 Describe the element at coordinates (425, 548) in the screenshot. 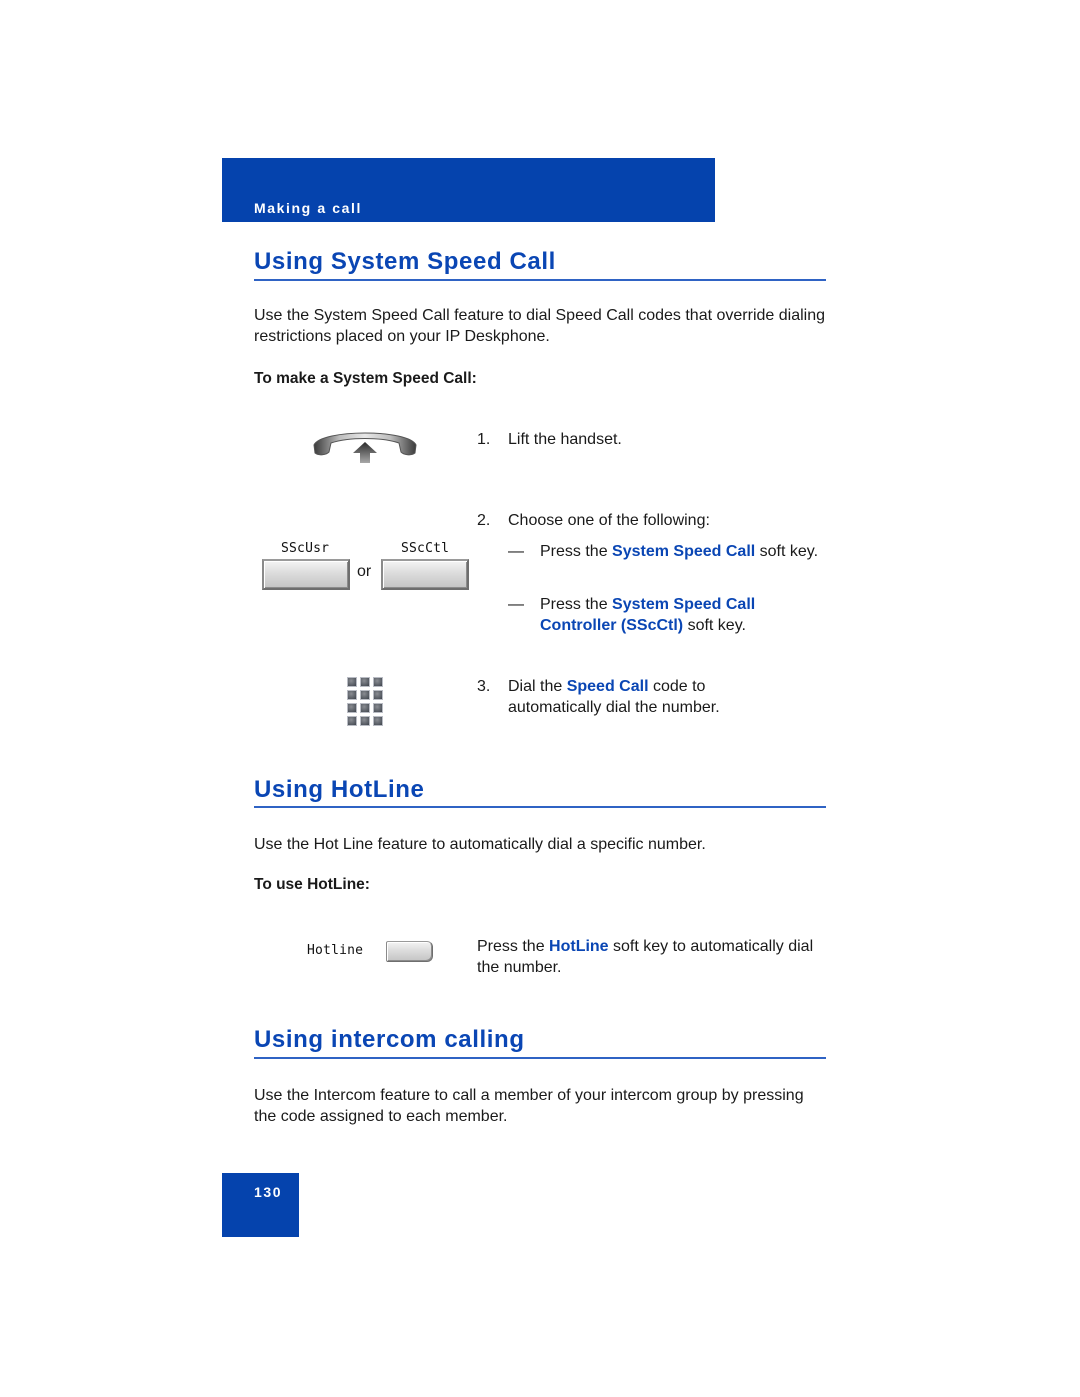

I see `softkey-label-sscctl: SScCtl` at that location.